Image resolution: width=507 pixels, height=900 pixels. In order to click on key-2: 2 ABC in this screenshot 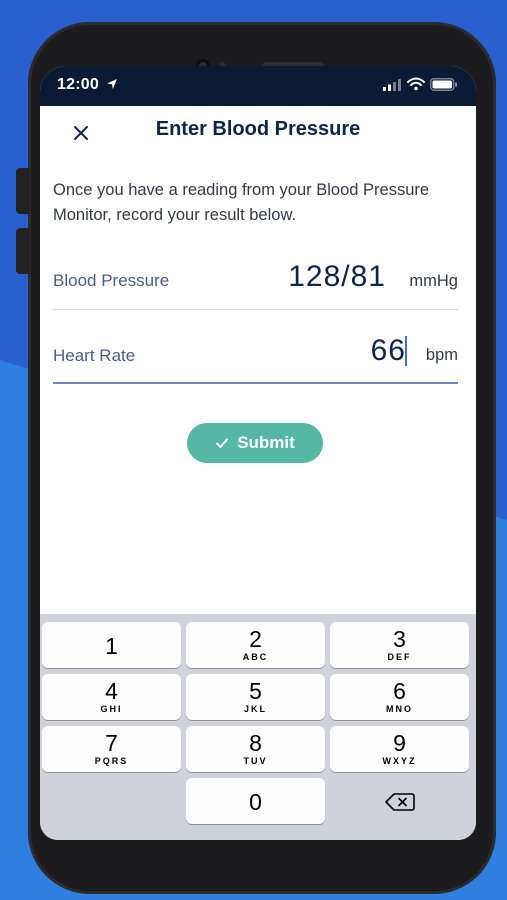, I will do `click(255, 645)`.